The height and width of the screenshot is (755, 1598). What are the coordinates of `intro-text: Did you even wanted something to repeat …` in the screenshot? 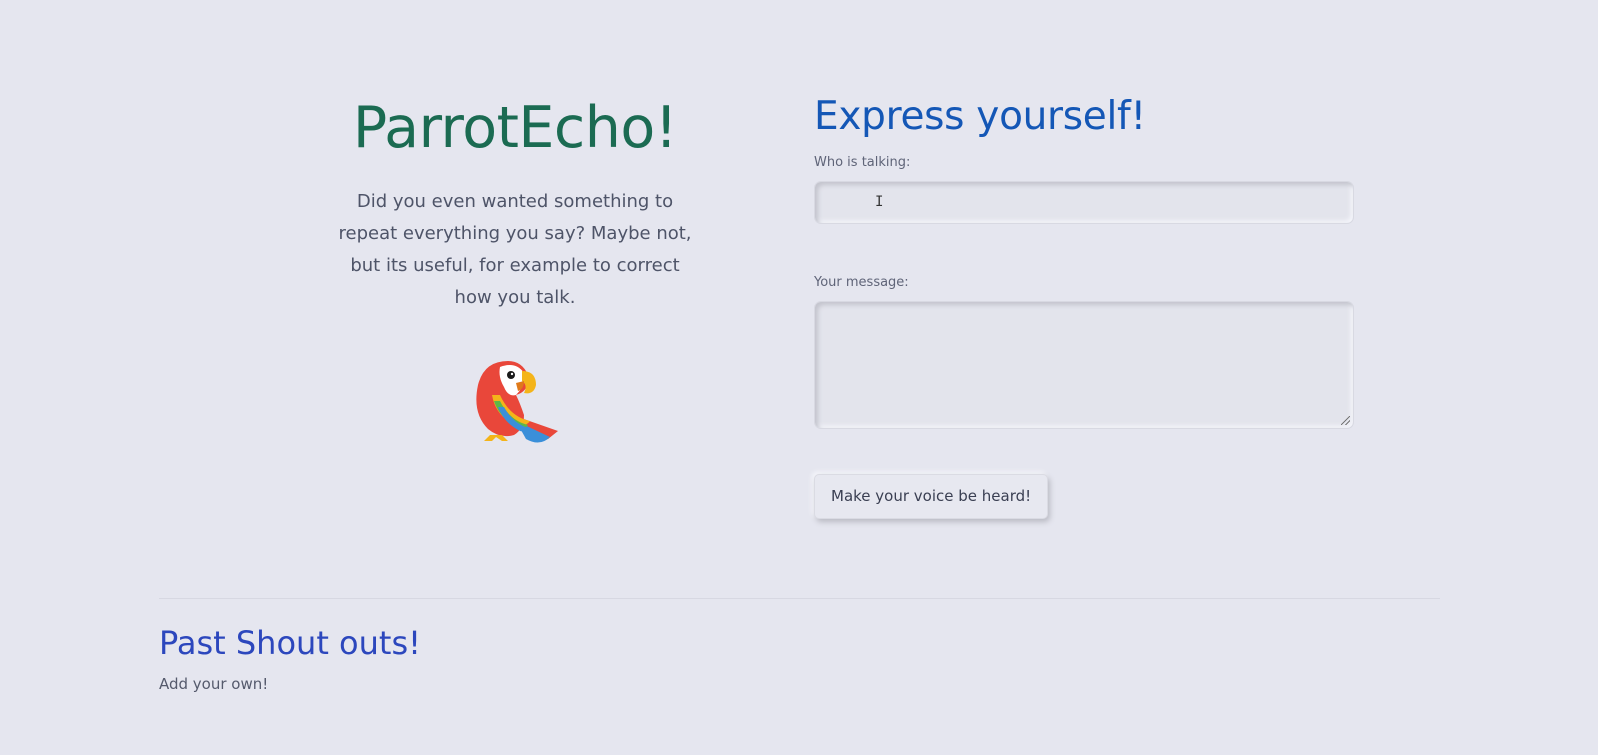 It's located at (515, 249).